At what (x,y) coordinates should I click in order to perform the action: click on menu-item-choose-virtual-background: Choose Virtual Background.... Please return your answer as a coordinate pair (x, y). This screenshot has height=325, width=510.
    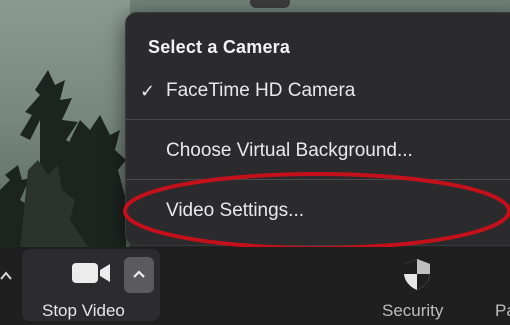
    Looking at the image, I should click on (318, 151).